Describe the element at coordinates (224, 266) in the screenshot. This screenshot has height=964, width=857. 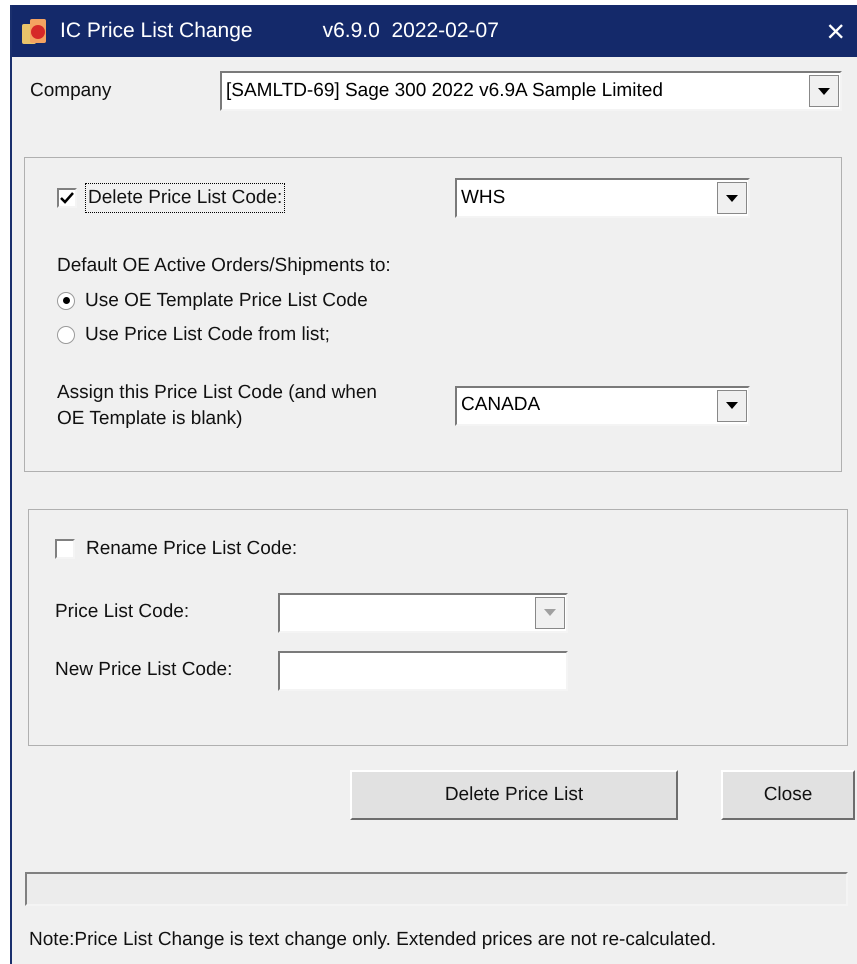
I see `default-label: Default OE Active Orders/Shipments to:` at that location.